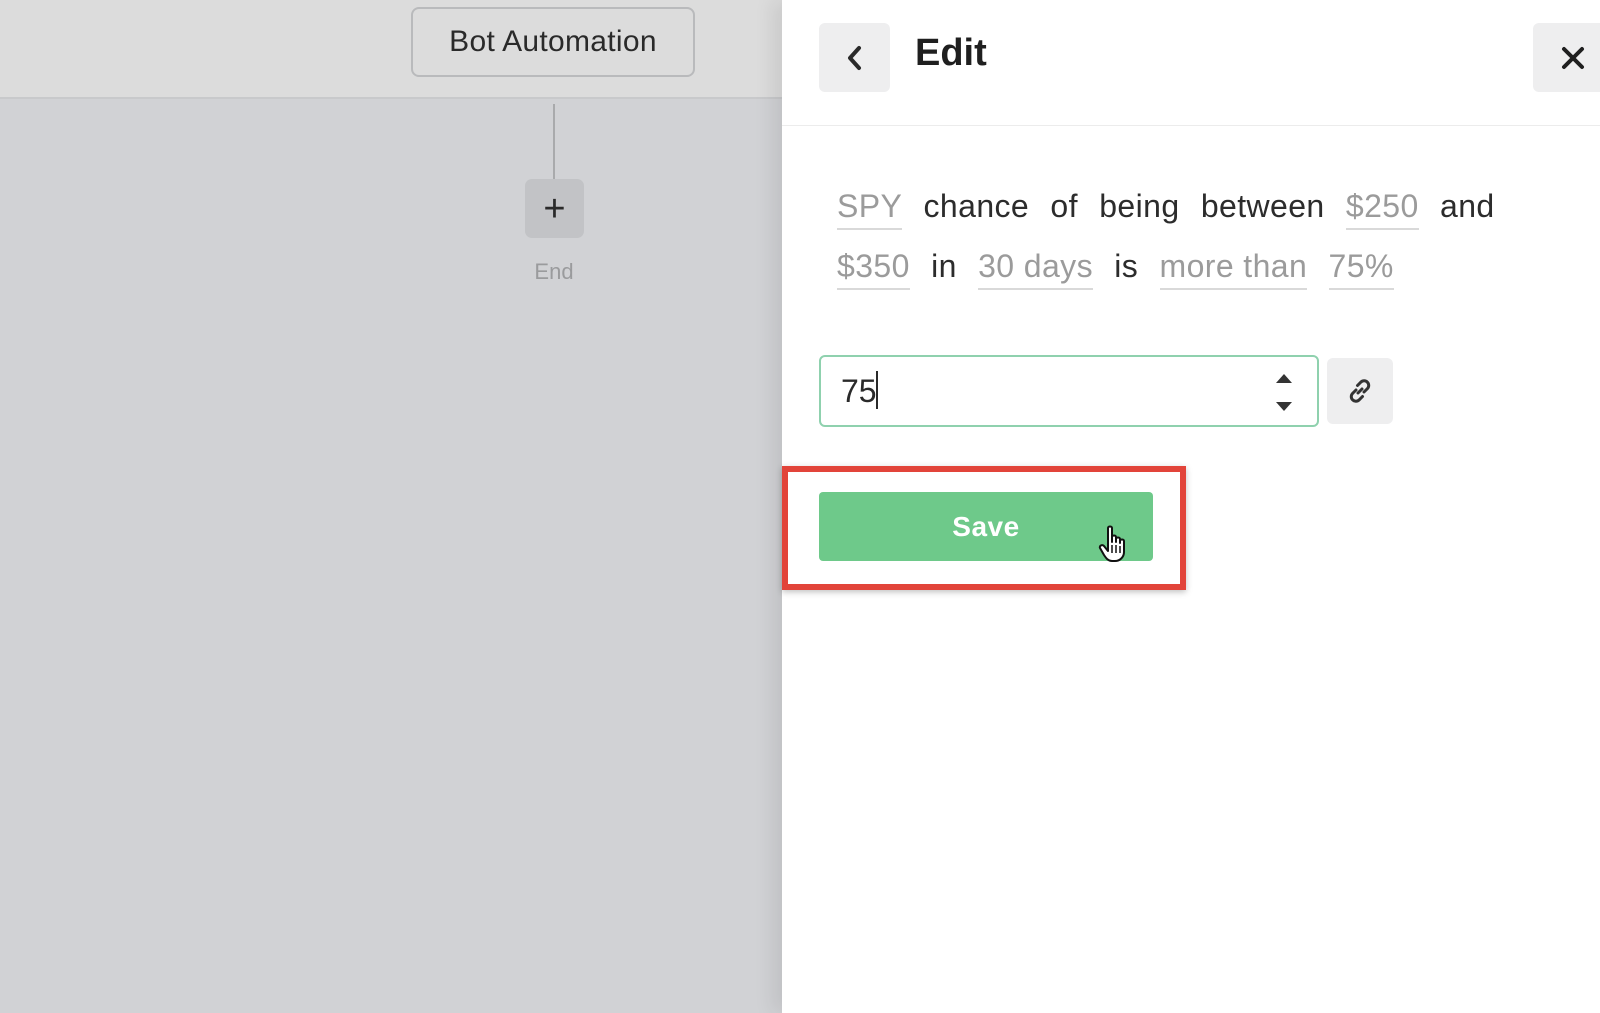 This screenshot has height=1013, width=1600. Describe the element at coordinates (554, 271) in the screenshot. I see `end-label: End` at that location.